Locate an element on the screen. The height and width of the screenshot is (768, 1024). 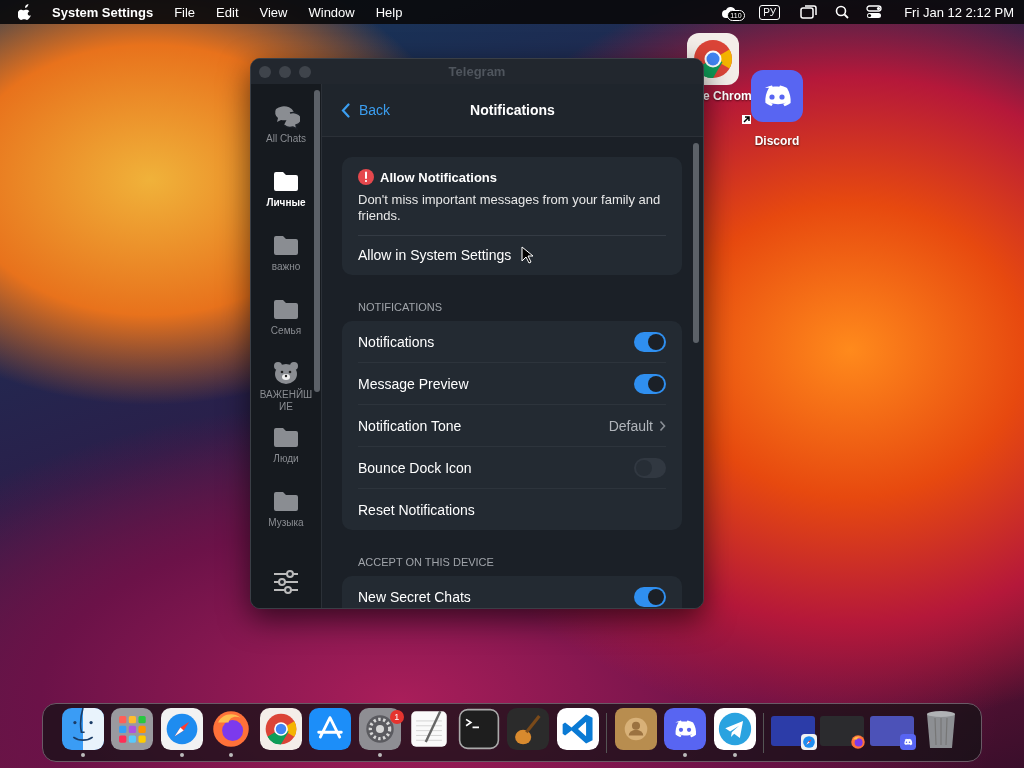
input-source-menu: РУ is located at coordinates (770, 12).